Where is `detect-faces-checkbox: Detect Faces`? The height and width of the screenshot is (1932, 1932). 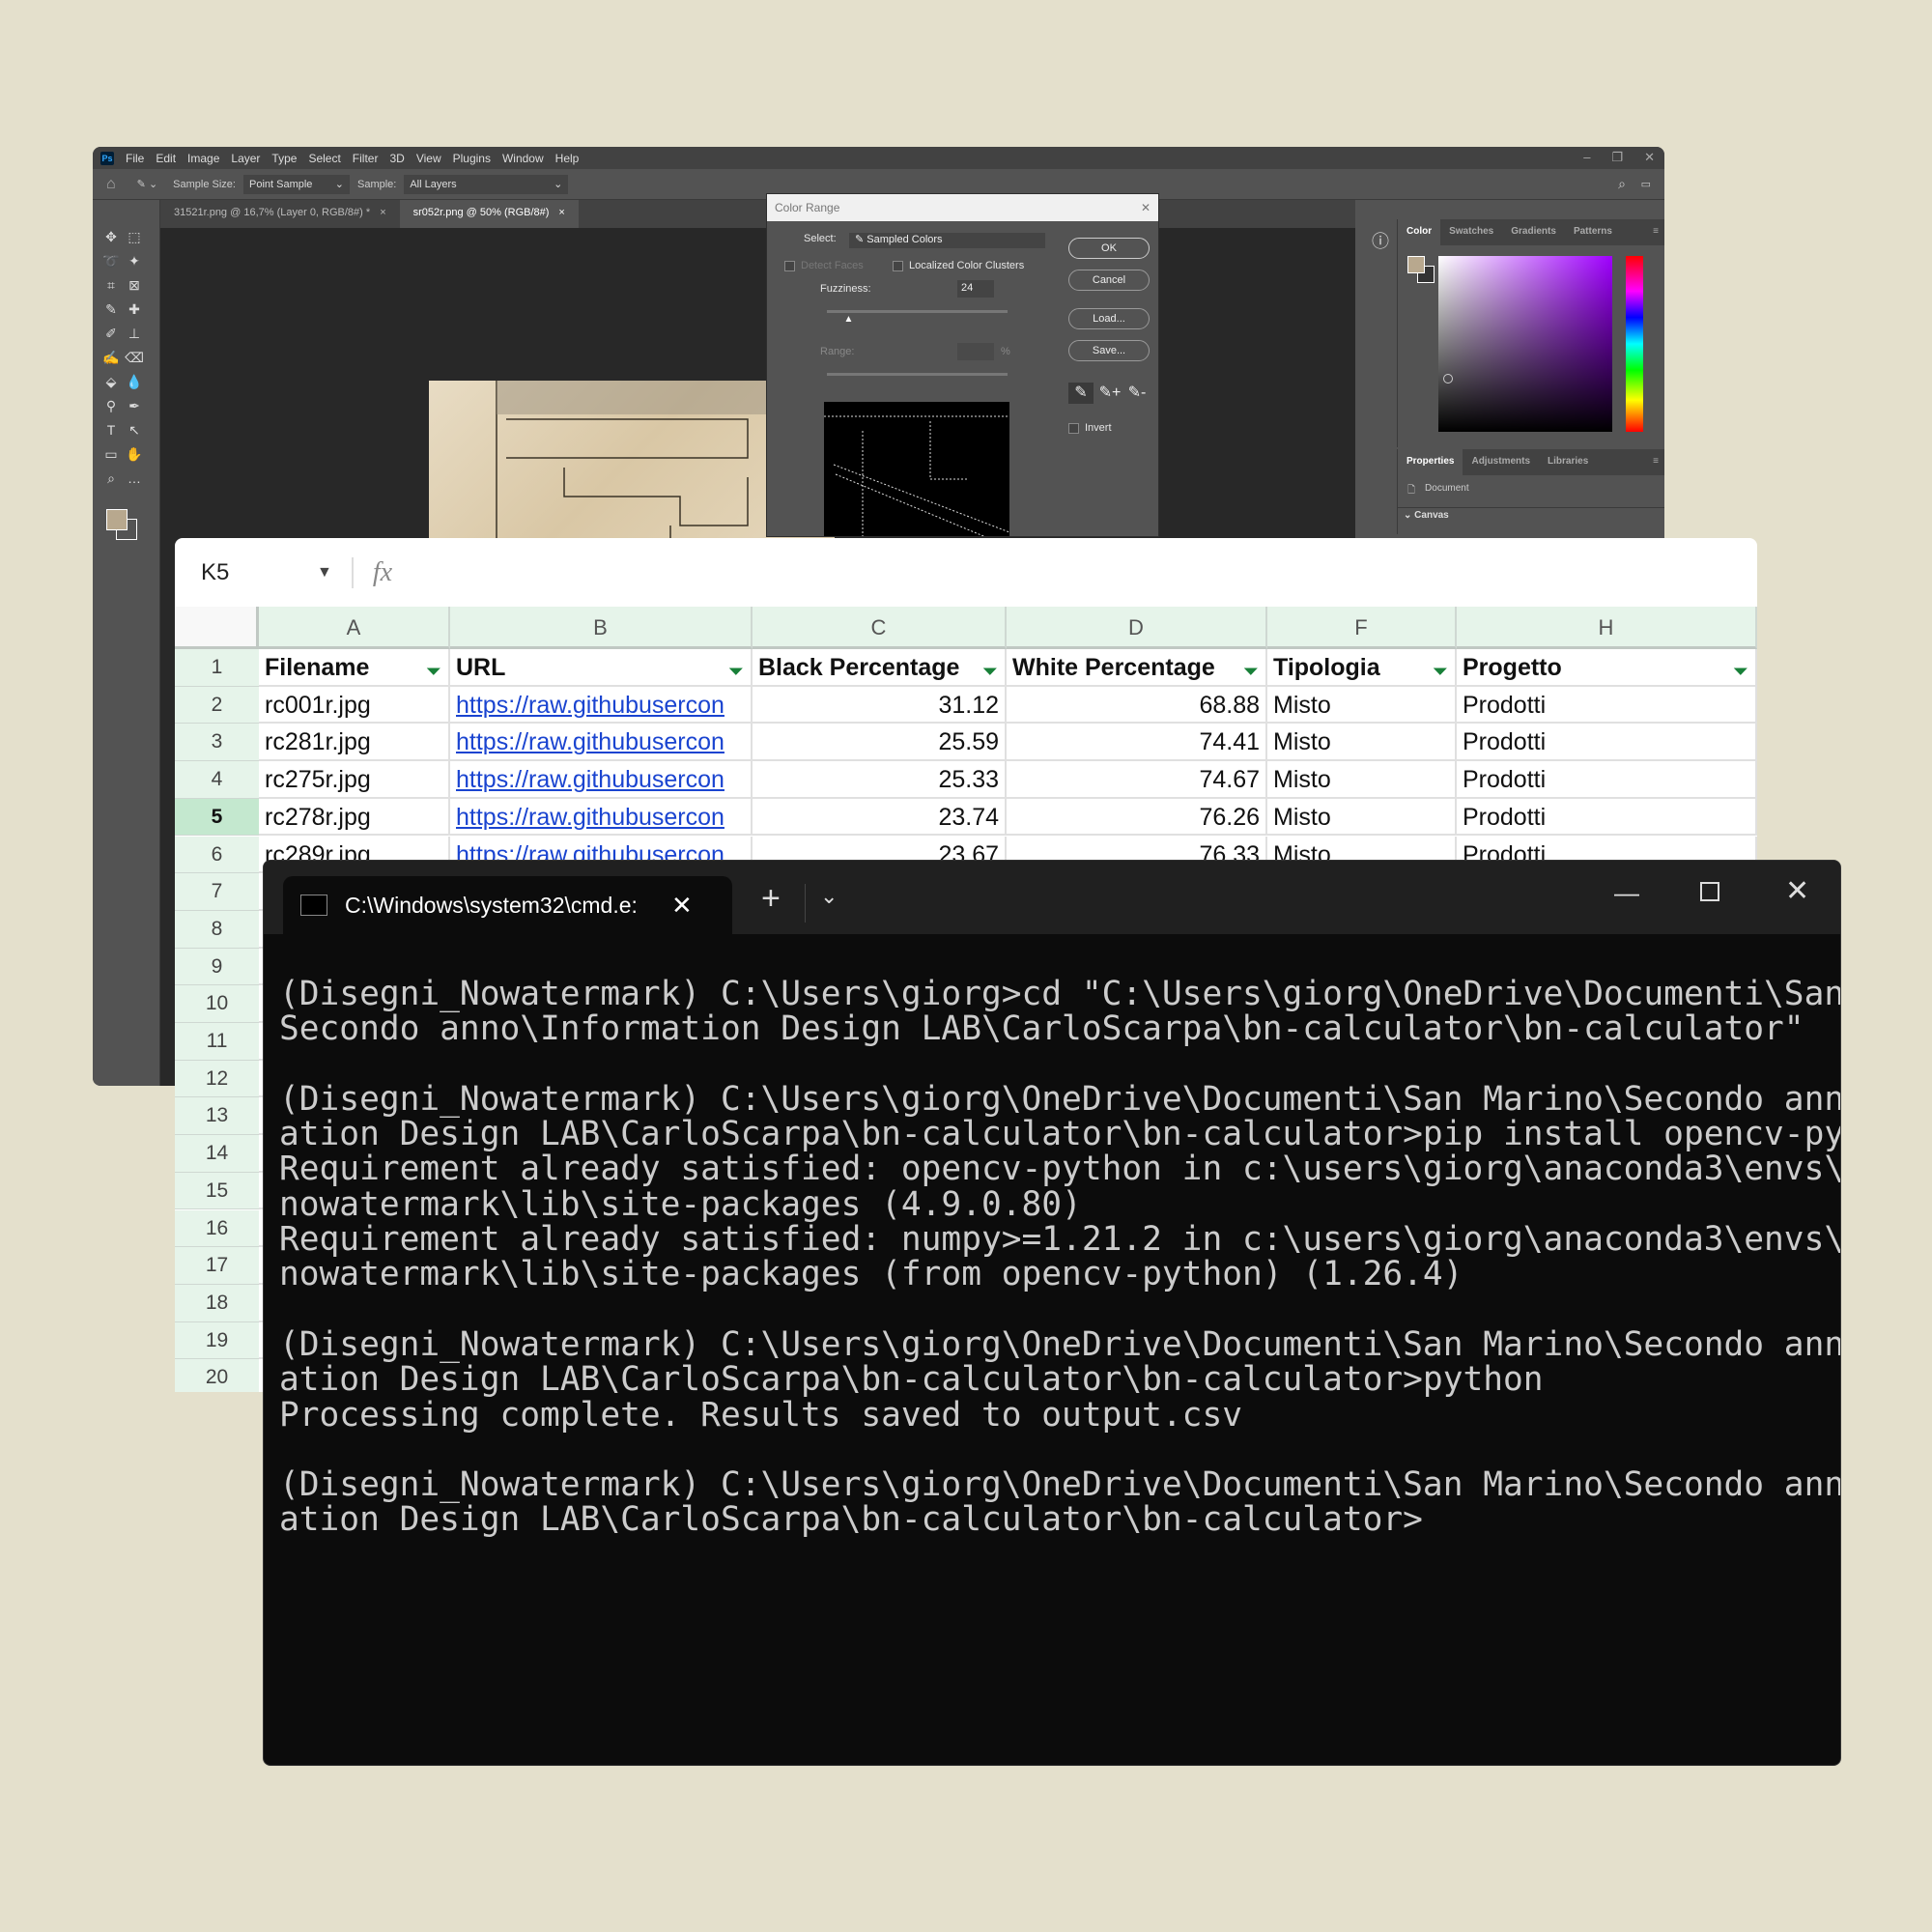 detect-faces-checkbox: Detect Faces is located at coordinates (824, 265).